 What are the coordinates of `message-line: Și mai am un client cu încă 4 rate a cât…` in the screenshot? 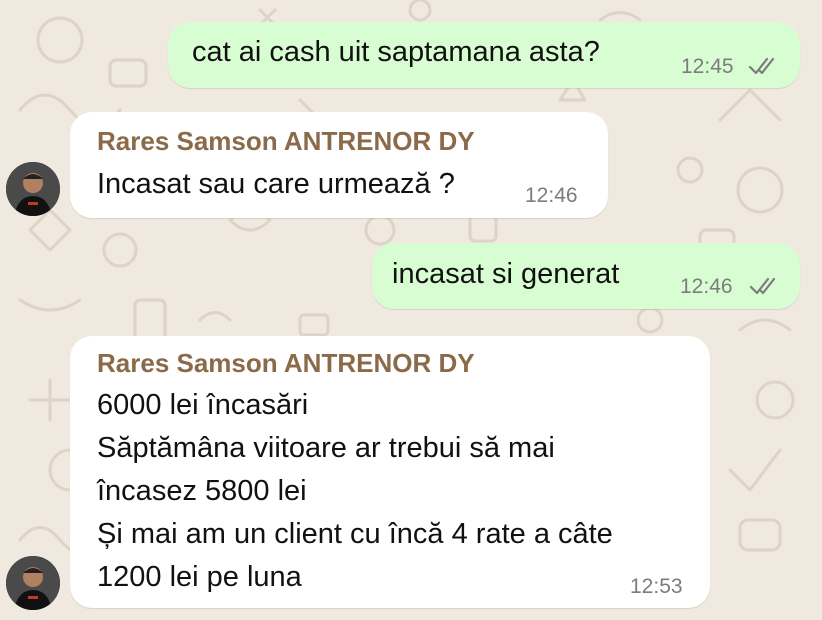 It's located at (355, 534).